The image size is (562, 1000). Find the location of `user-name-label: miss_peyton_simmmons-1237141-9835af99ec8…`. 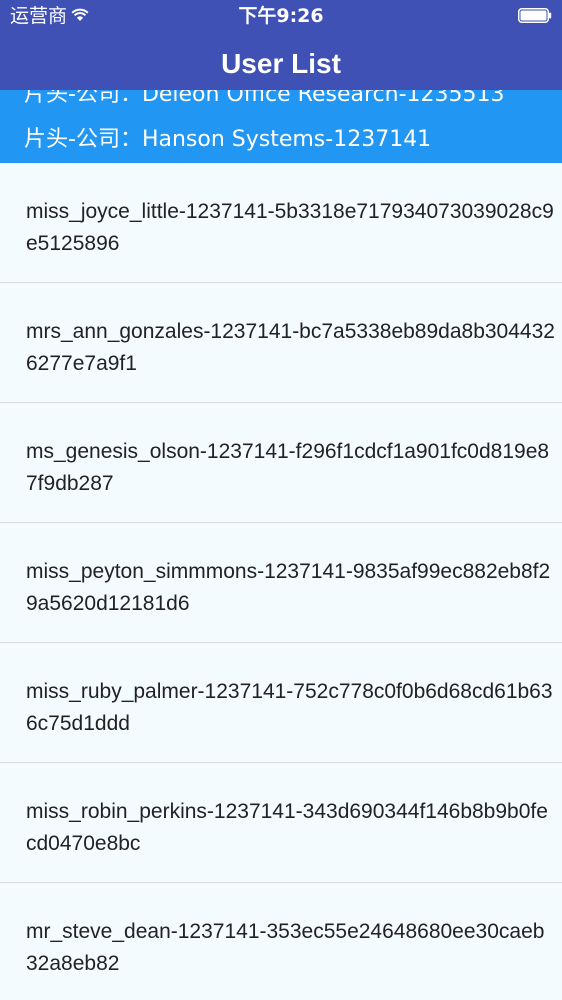

user-name-label: miss_peyton_simmmons-1237141-9835af99ec8… is located at coordinates (288, 587).